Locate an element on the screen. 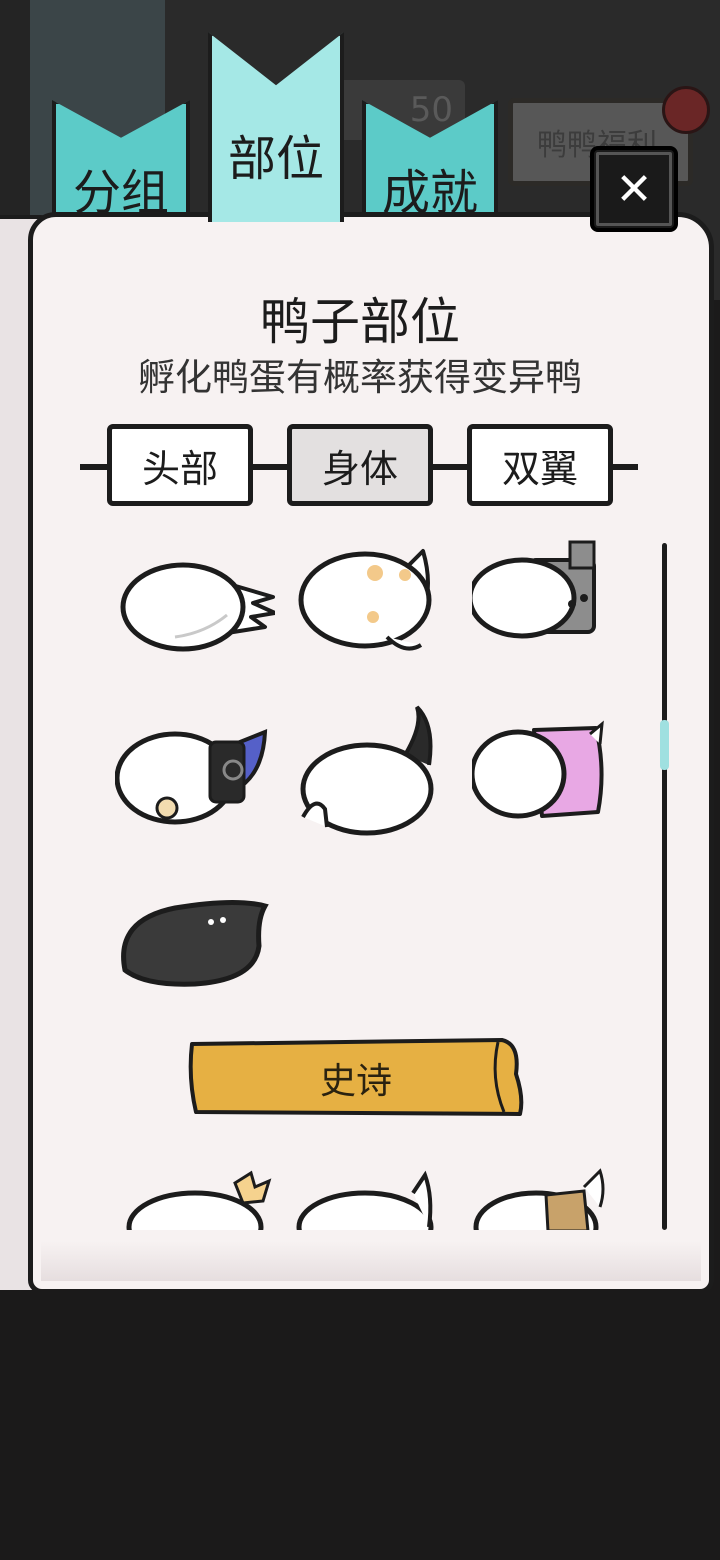  close-icon: ✕ is located at coordinates (634, 189).